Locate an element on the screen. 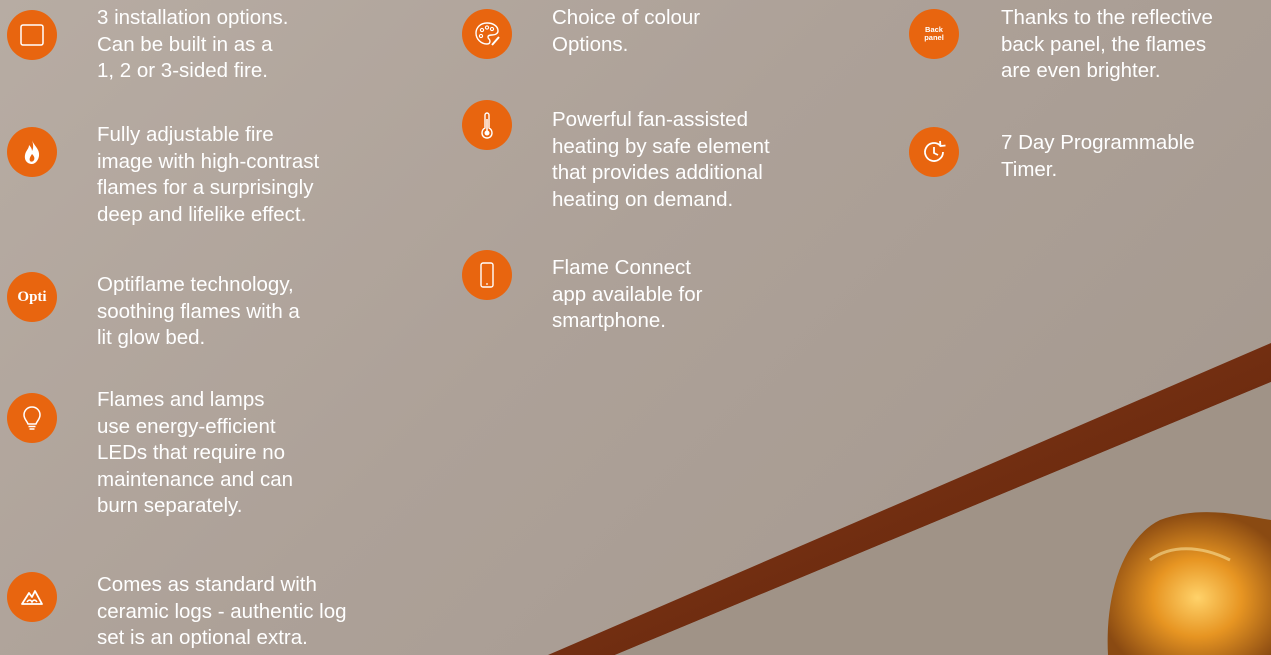 This screenshot has width=1271, height=655. feature-text-line: Timer. is located at coordinates (1029, 169).